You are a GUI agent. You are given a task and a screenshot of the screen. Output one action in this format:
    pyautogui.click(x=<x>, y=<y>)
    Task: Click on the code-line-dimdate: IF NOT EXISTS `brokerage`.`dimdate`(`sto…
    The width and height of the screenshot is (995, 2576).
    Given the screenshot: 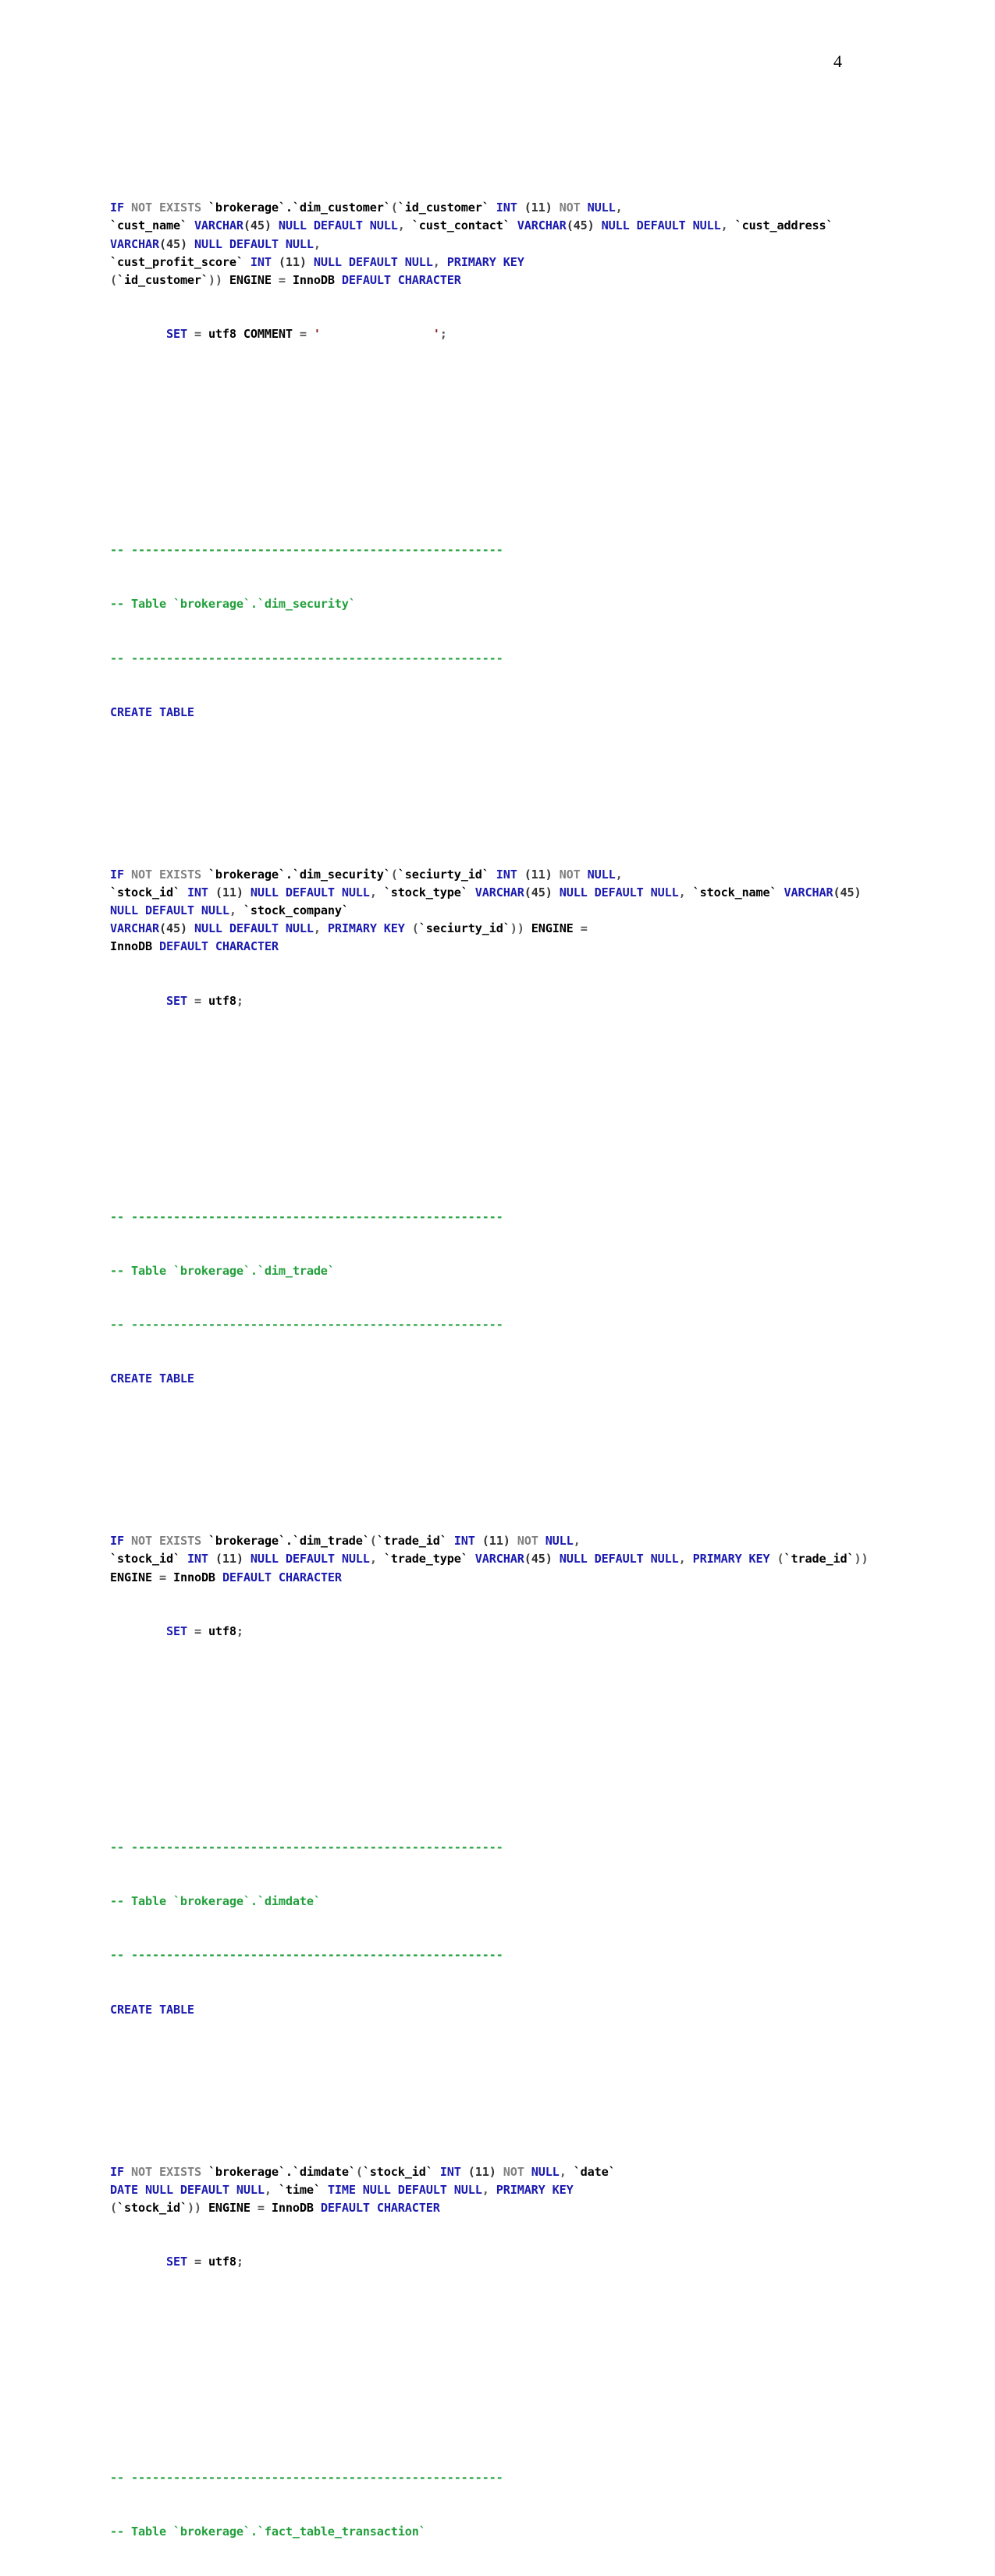 What is the action you would take?
    pyautogui.click(x=363, y=2189)
    